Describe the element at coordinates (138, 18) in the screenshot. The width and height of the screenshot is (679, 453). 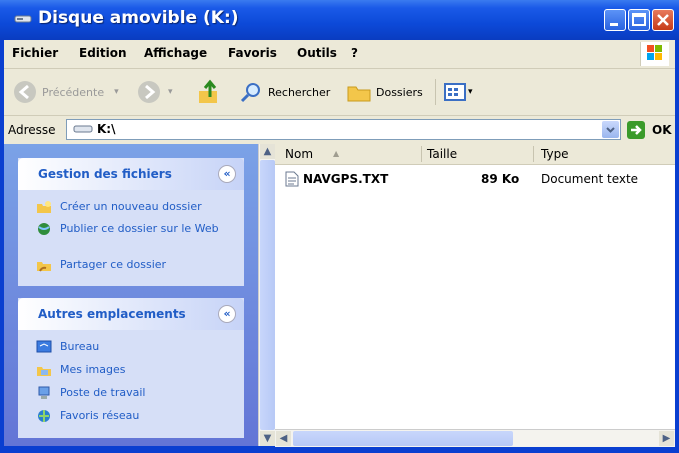
I see `window-title: Disque amovible (K:)` at that location.